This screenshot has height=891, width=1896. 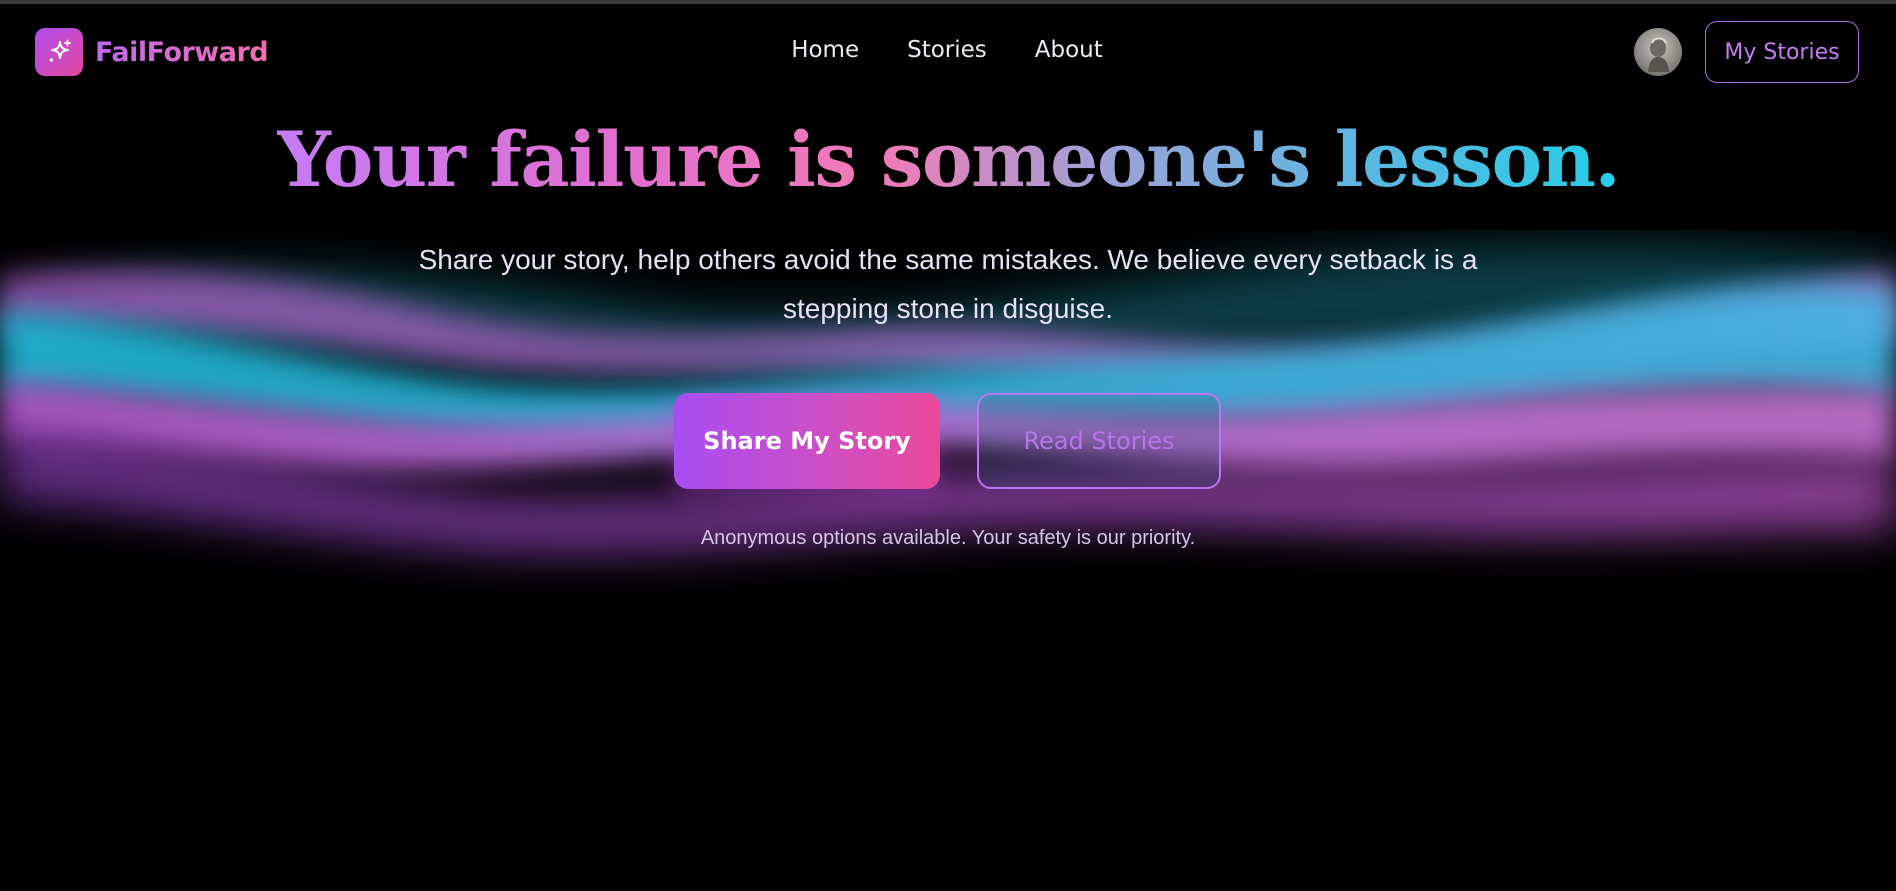 I want to click on main-nav: Home Stories About, so click(x=948, y=50).